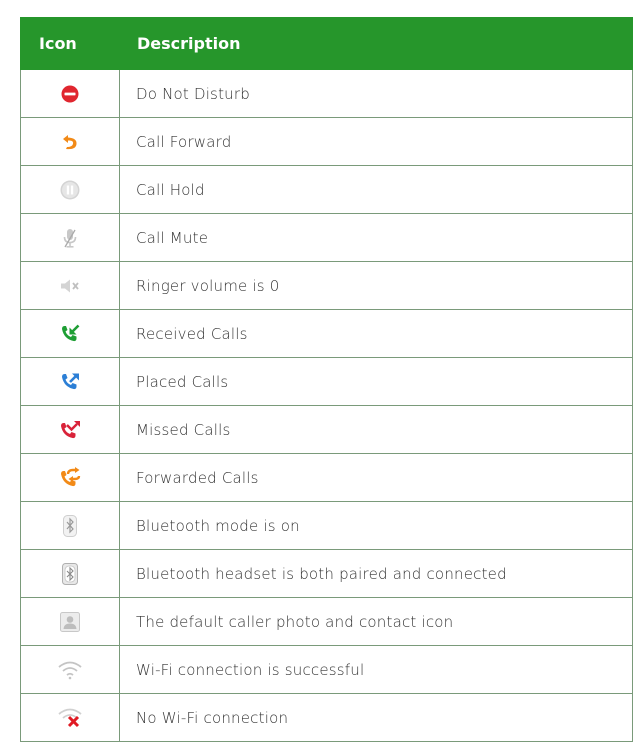  I want to click on table-row: Call Mute, so click(326, 237).